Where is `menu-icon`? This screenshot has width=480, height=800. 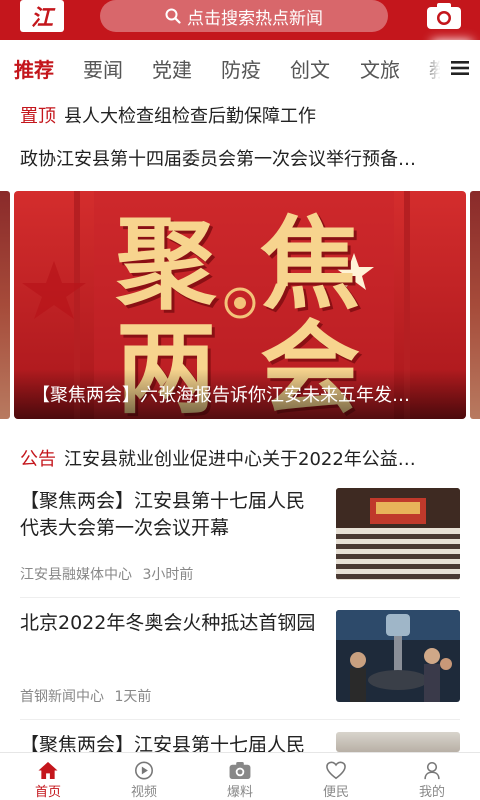 menu-icon is located at coordinates (460, 68).